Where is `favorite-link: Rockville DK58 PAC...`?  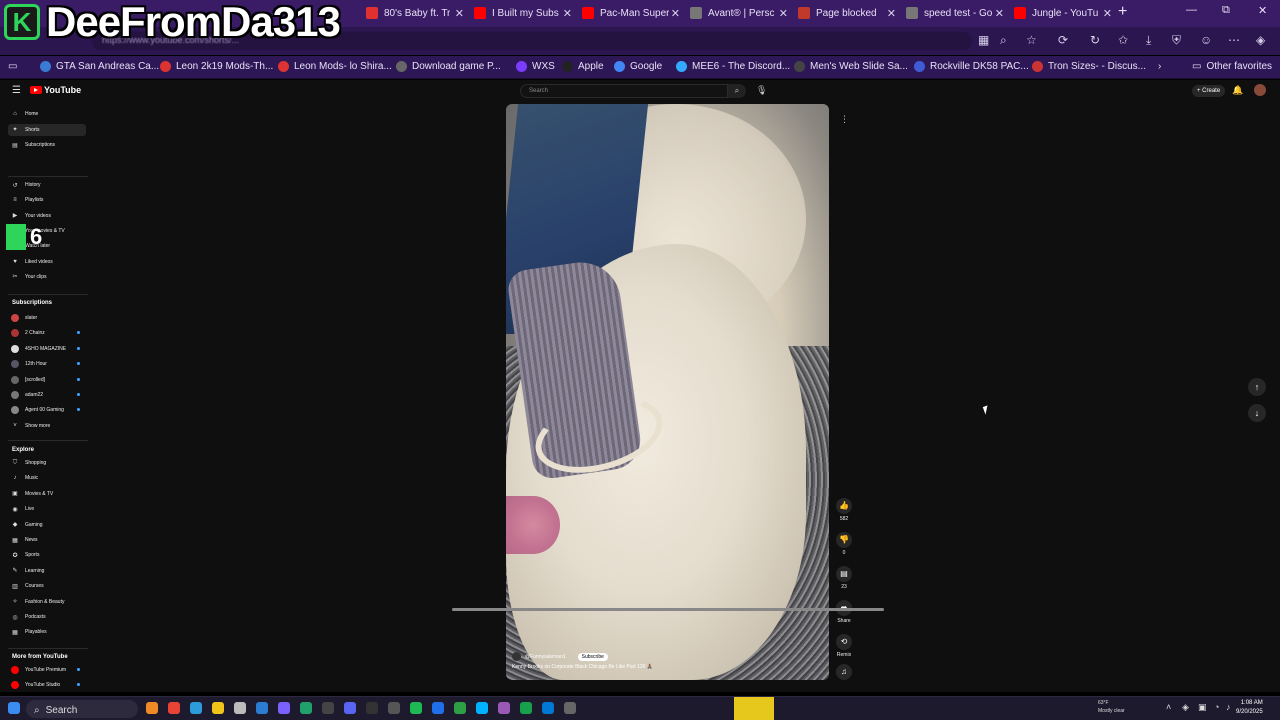
favorite-link: Rockville DK58 PAC... is located at coordinates (971, 66).